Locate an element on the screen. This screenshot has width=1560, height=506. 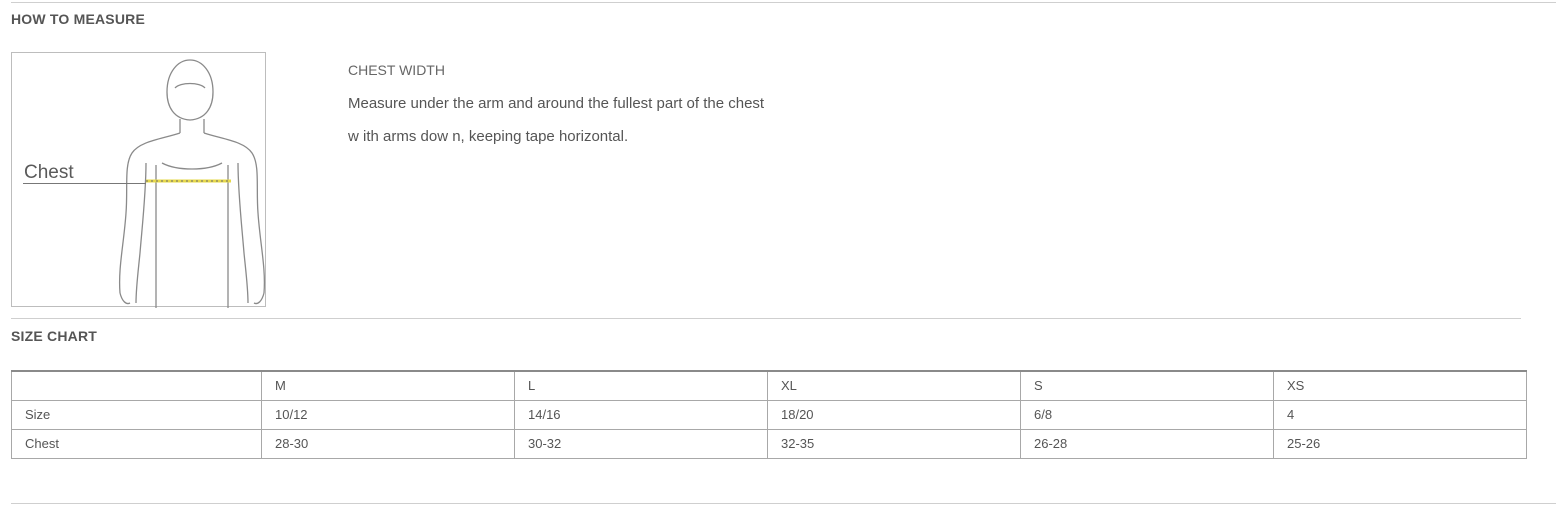
table-cell: 18/20 is located at coordinates (894, 414).